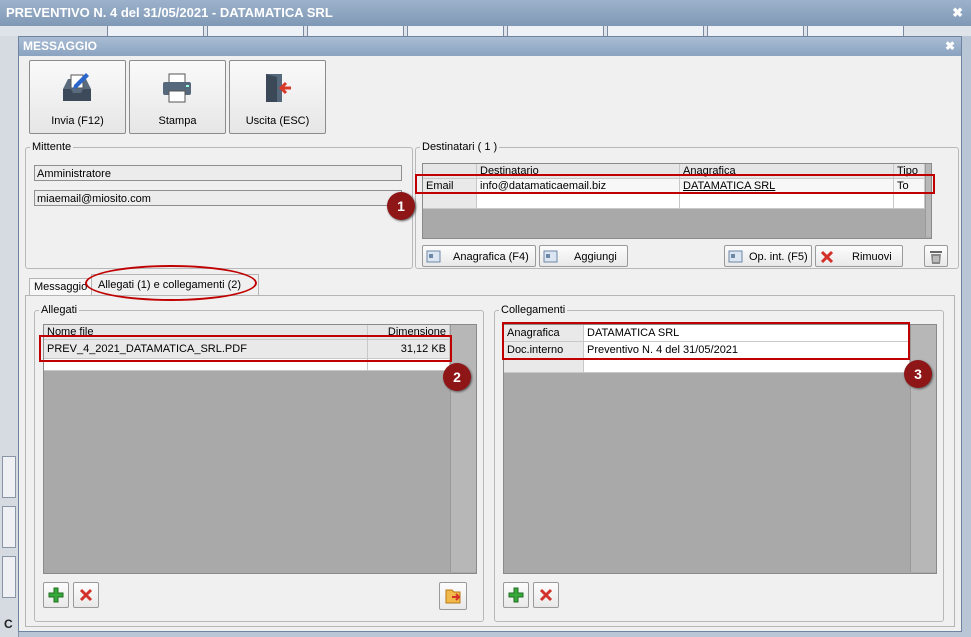  I want to click on printer-icon, so click(177, 88).